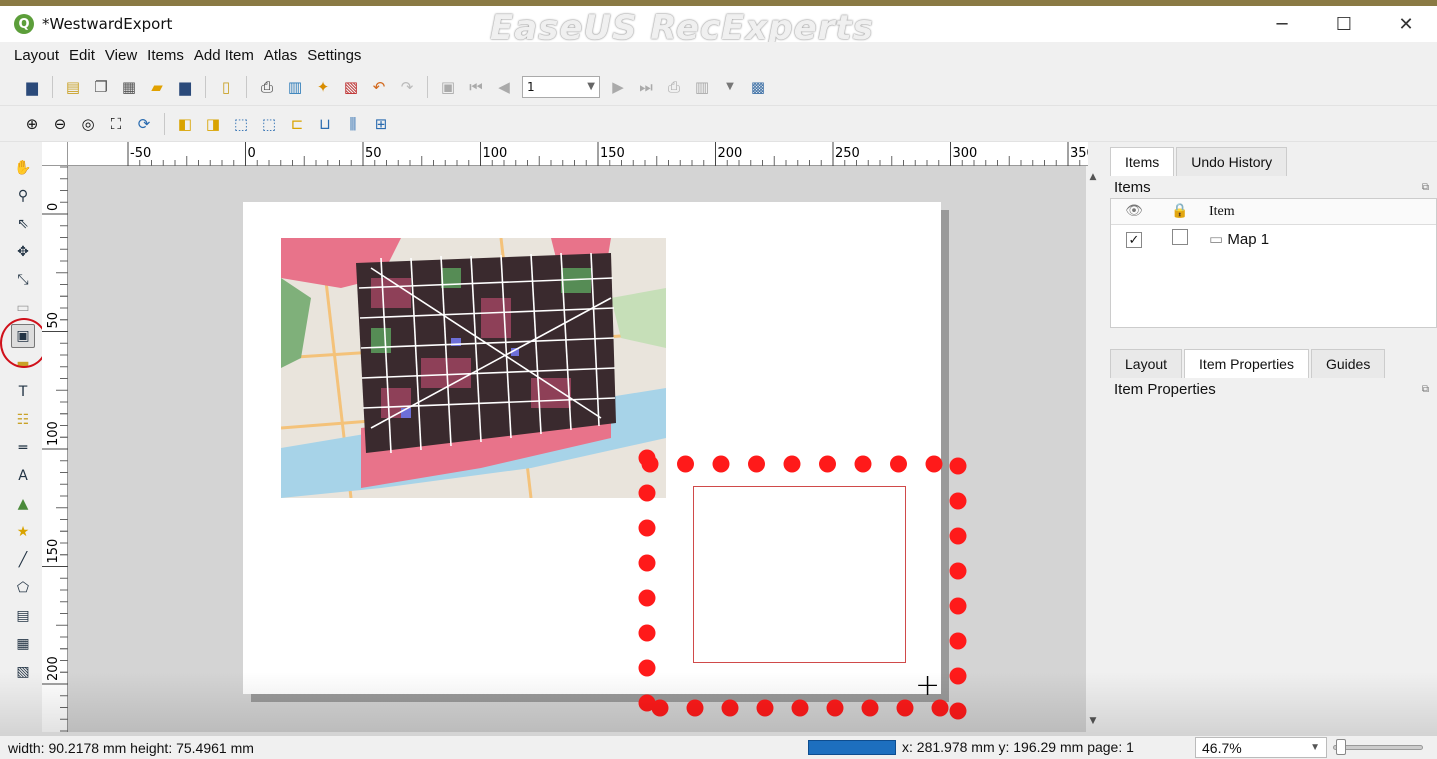 The image size is (1437, 759). Describe the element at coordinates (269, 124) in the screenshot. I see `ungroup-items-icon: ⬚` at that location.